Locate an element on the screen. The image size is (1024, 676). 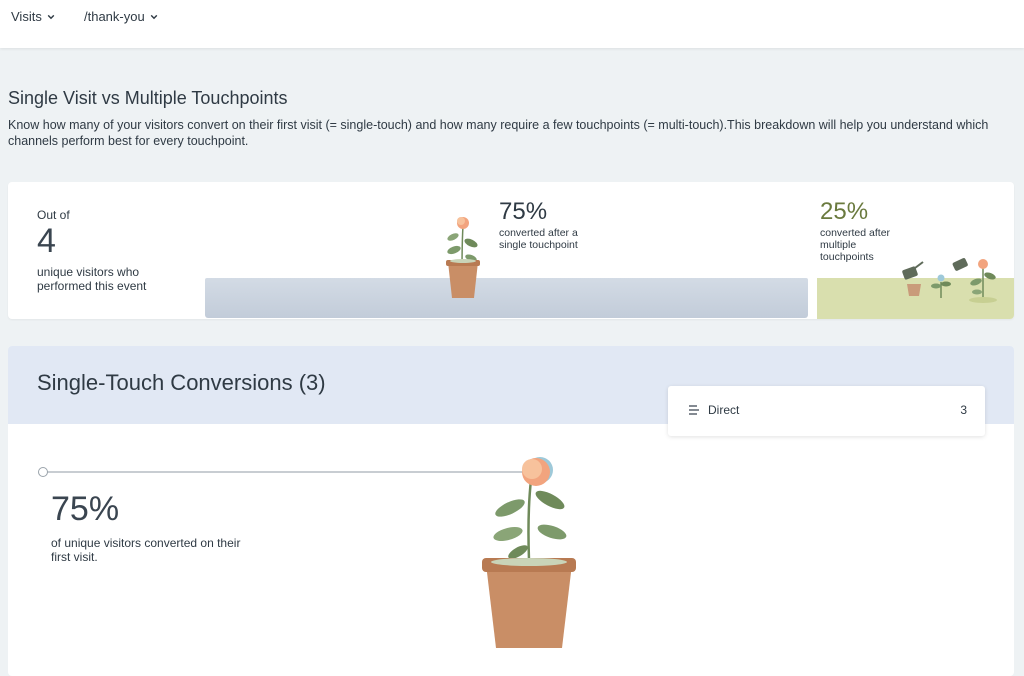
single-touch-big-percent: 75% is located at coordinates (85, 509).